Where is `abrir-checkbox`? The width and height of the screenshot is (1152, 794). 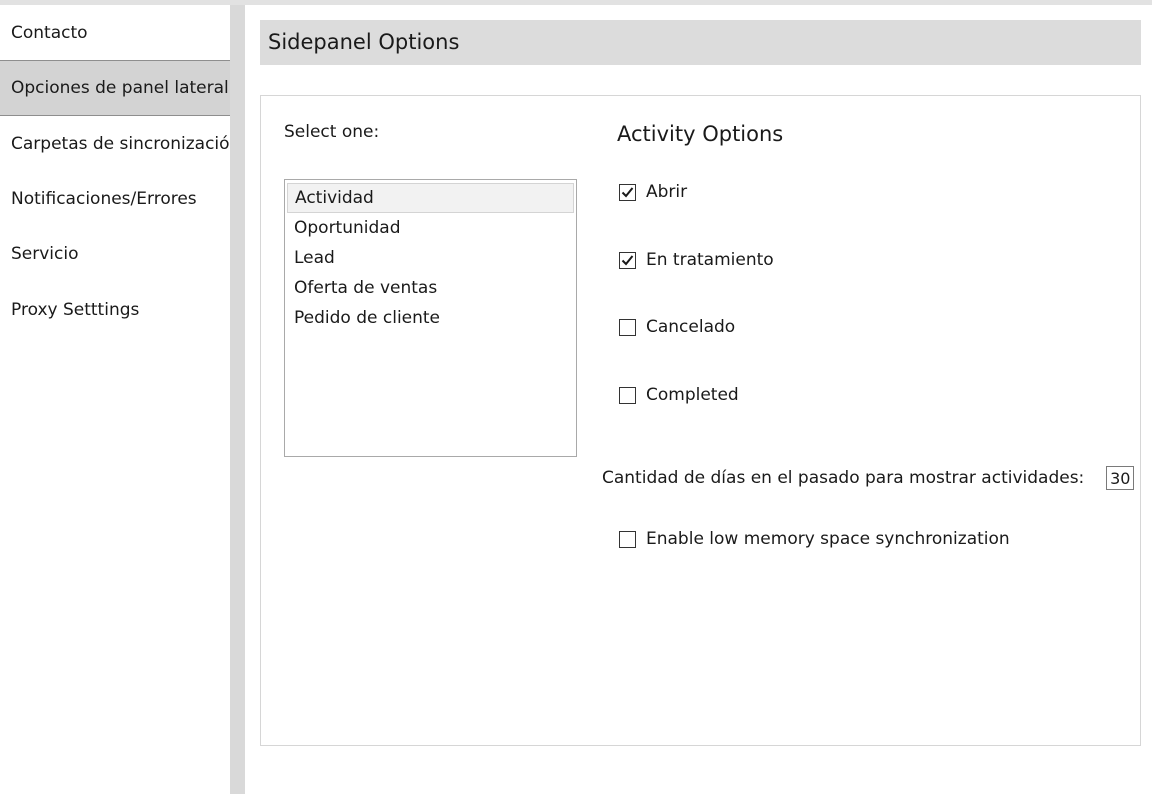 abrir-checkbox is located at coordinates (627, 192).